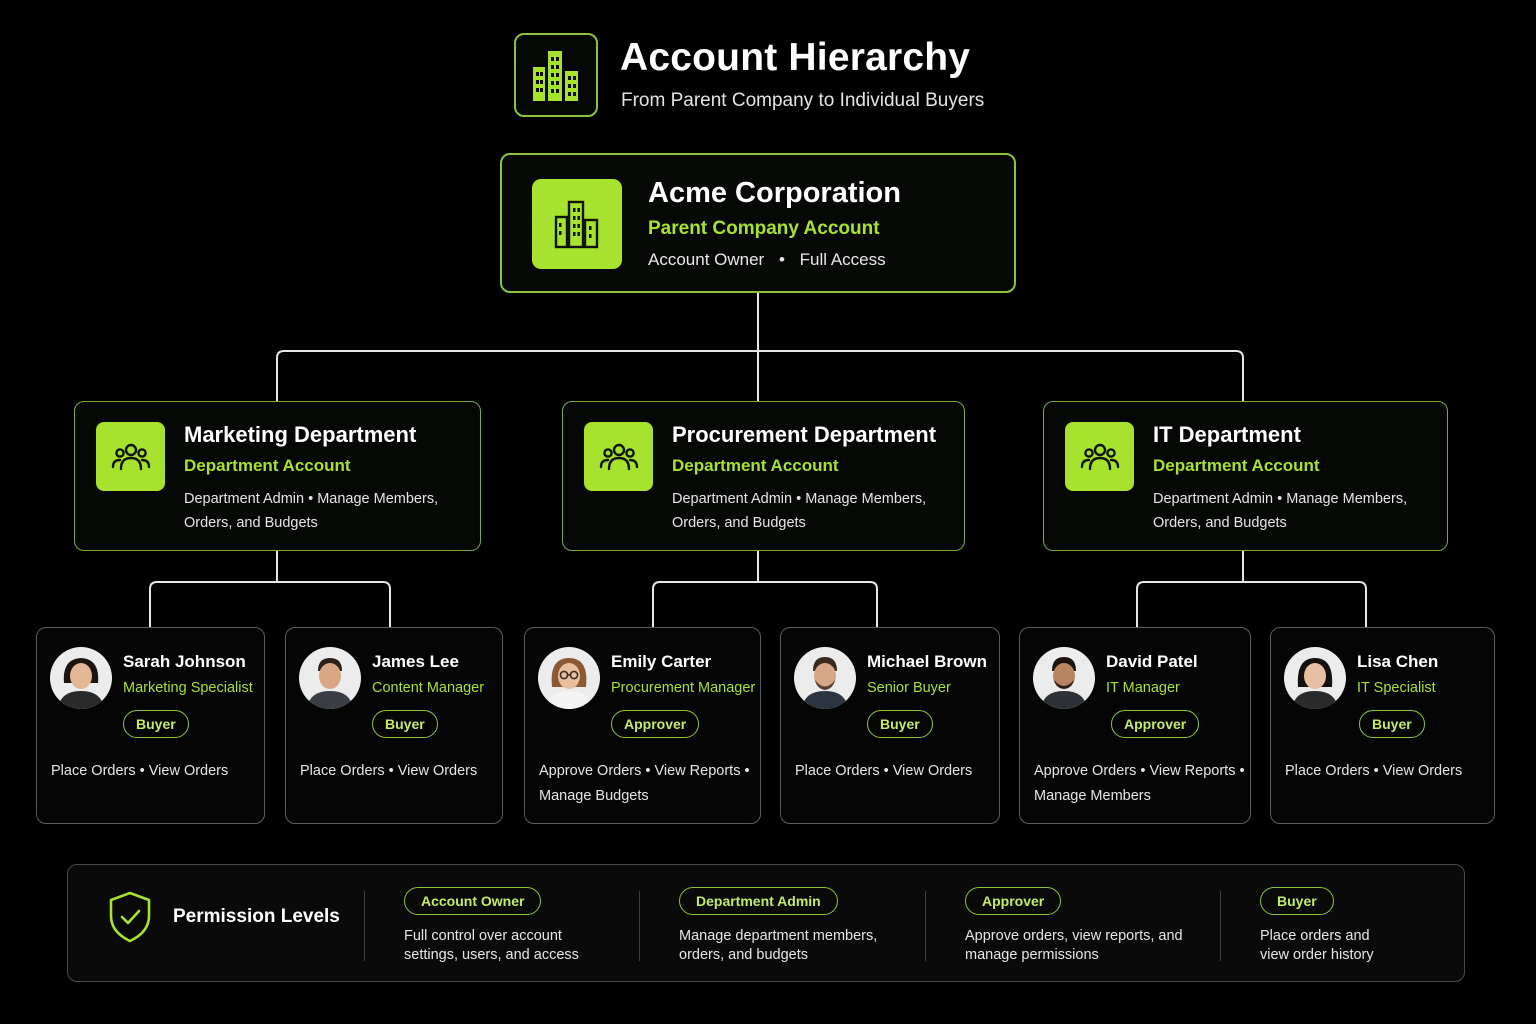 Image resolution: width=1536 pixels, height=1024 pixels. Describe the element at coordinates (758, 901) in the screenshot. I see `legend-badge-department-admin: Department Admin` at that location.